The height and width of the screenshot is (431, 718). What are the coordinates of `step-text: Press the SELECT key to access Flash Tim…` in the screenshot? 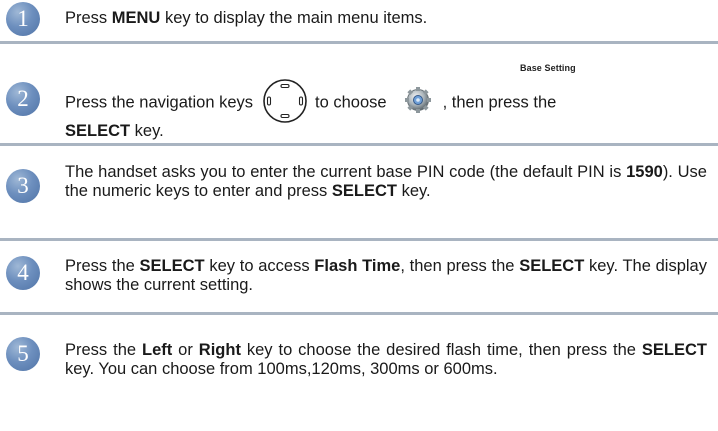 It's located at (386, 275).